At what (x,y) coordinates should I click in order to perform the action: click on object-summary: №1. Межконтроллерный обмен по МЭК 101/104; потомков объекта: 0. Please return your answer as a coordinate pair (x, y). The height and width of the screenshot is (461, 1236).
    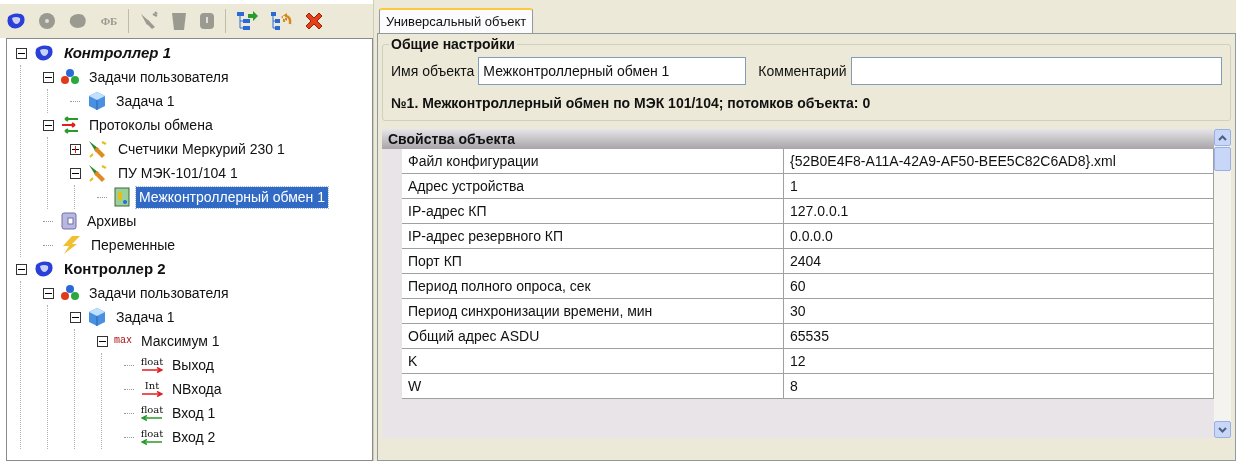
    Looking at the image, I should click on (631, 103).